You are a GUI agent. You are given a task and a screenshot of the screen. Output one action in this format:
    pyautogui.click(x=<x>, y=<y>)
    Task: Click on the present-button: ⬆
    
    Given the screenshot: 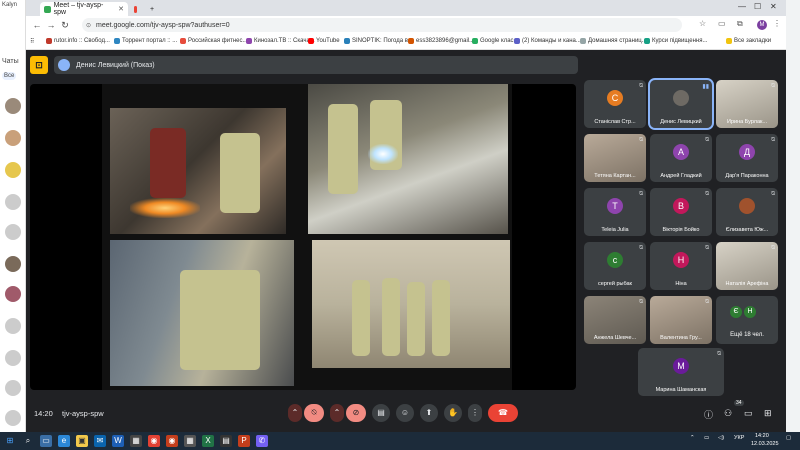 What is the action you would take?
    pyautogui.click(x=429, y=413)
    